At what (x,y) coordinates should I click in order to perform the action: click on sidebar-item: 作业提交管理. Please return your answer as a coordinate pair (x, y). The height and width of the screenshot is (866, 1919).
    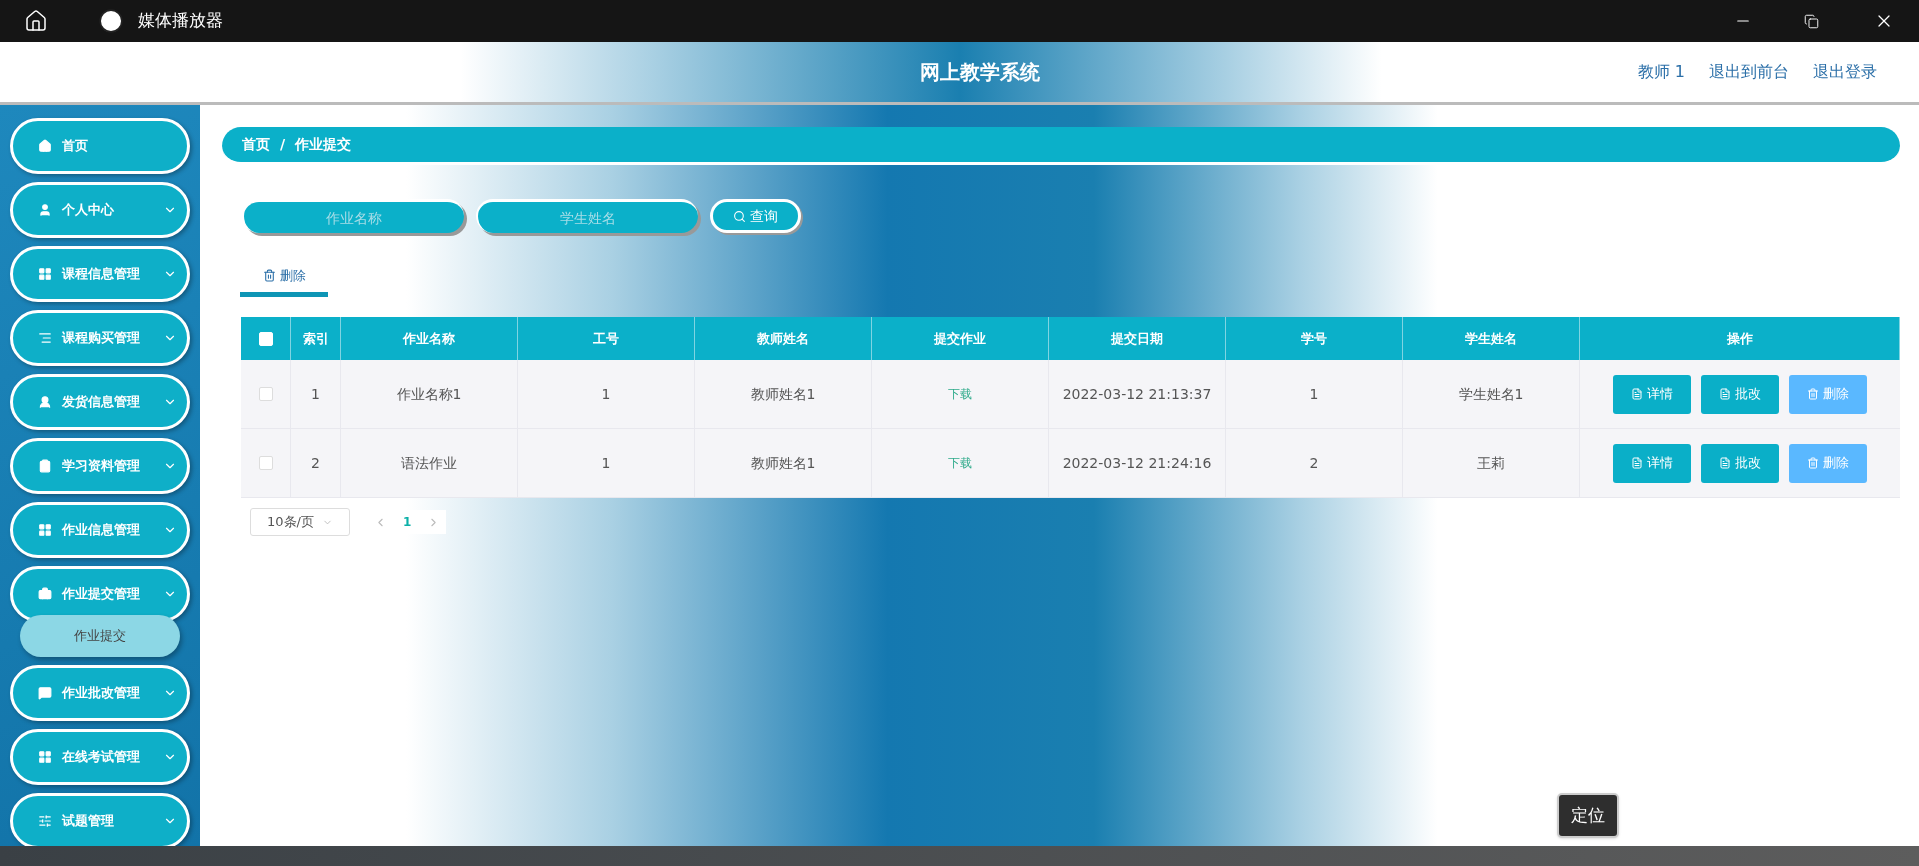
    Looking at the image, I should click on (100, 594).